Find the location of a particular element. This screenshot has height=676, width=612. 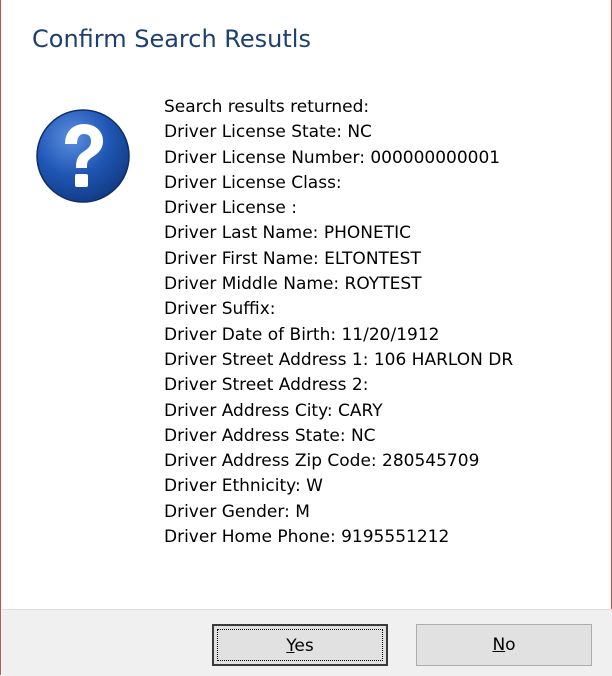

yes-button: Yes is located at coordinates (300, 645).